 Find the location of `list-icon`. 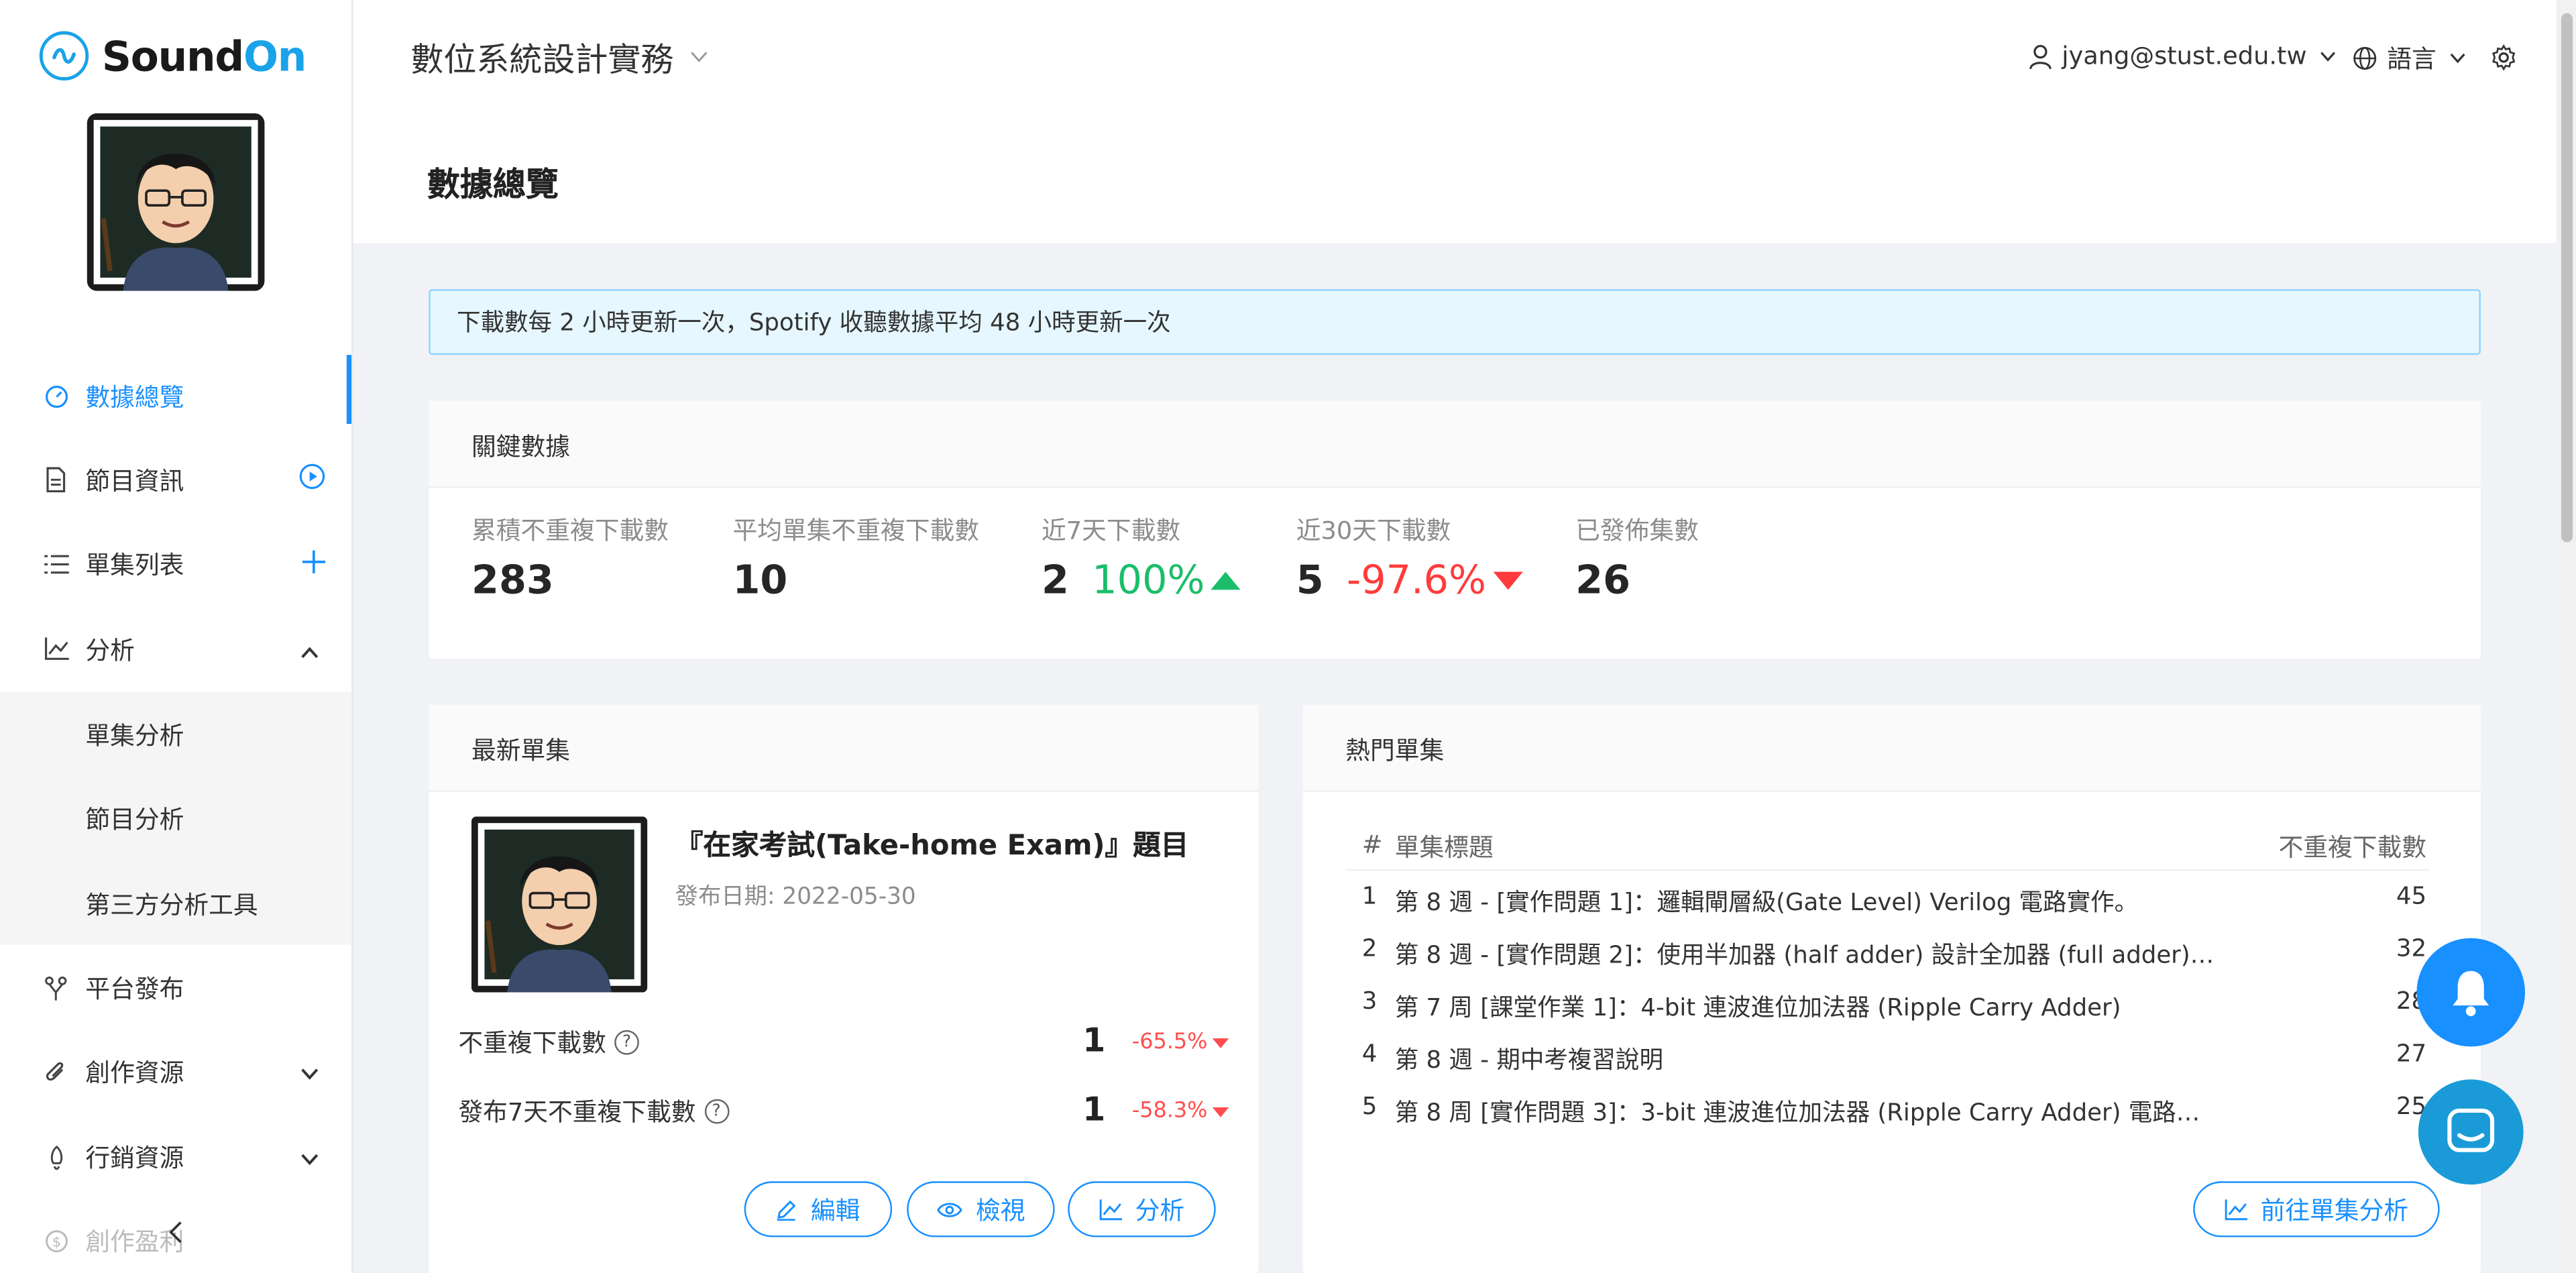

list-icon is located at coordinates (55, 563).